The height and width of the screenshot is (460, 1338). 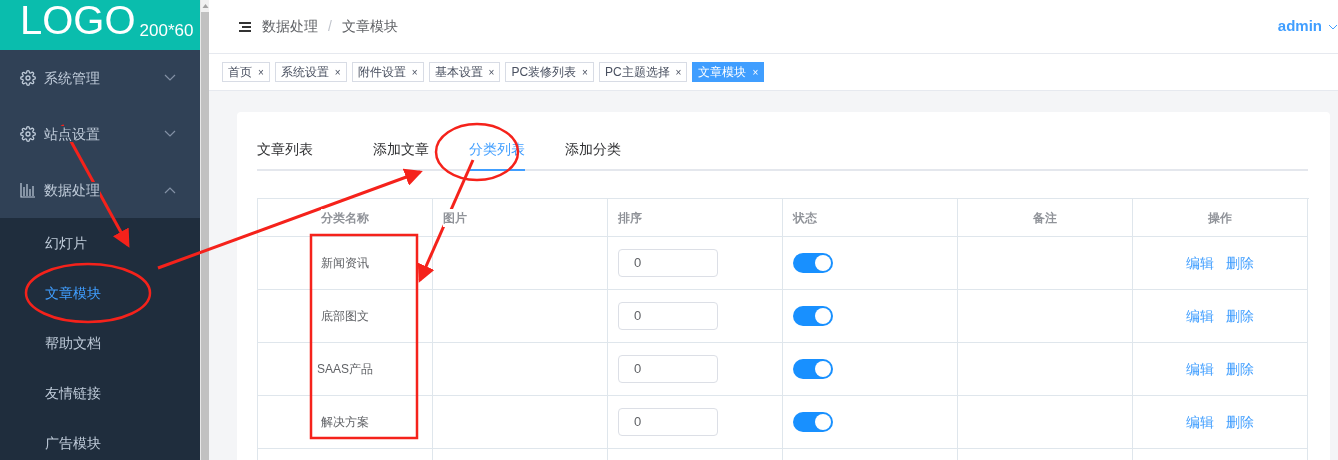 I want to click on menu-group: 系统管理, so click(x=100, y=78).